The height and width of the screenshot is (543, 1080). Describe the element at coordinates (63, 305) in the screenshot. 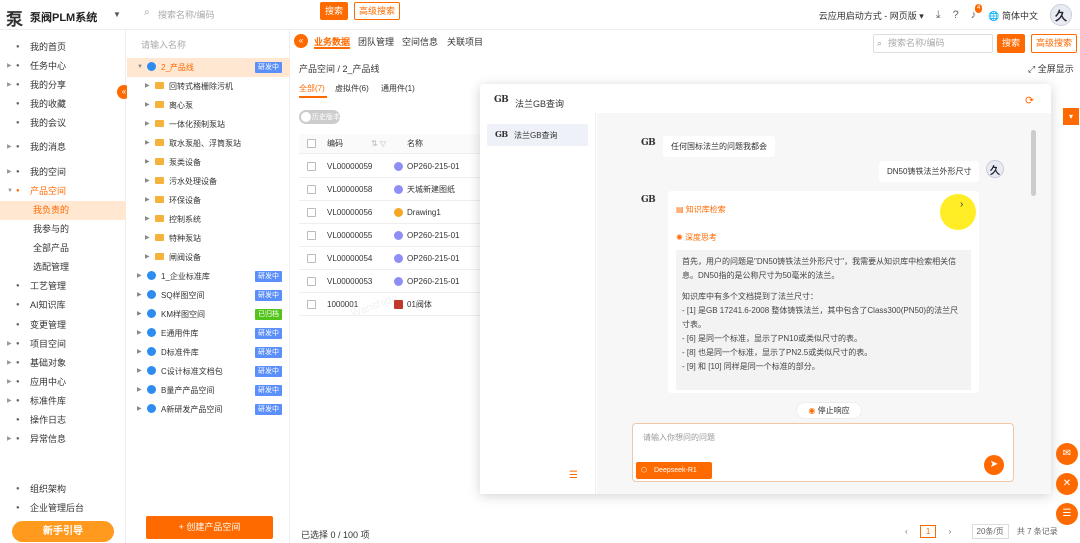

I see `sidebar-item-13: ● AI知识库` at that location.